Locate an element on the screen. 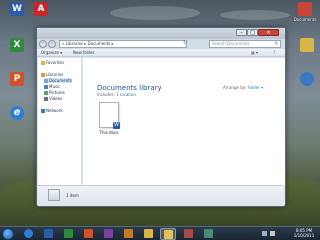 This screenshot has width=320, height=240. shortcut-icon is located at coordinates (307, 79).